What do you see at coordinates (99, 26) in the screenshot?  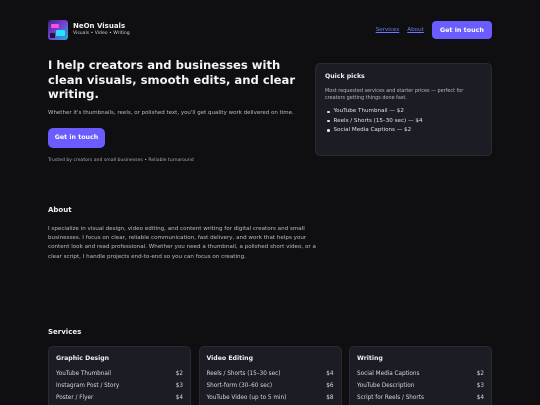 I see `brand-name: NeOn Visuals` at bounding box center [99, 26].